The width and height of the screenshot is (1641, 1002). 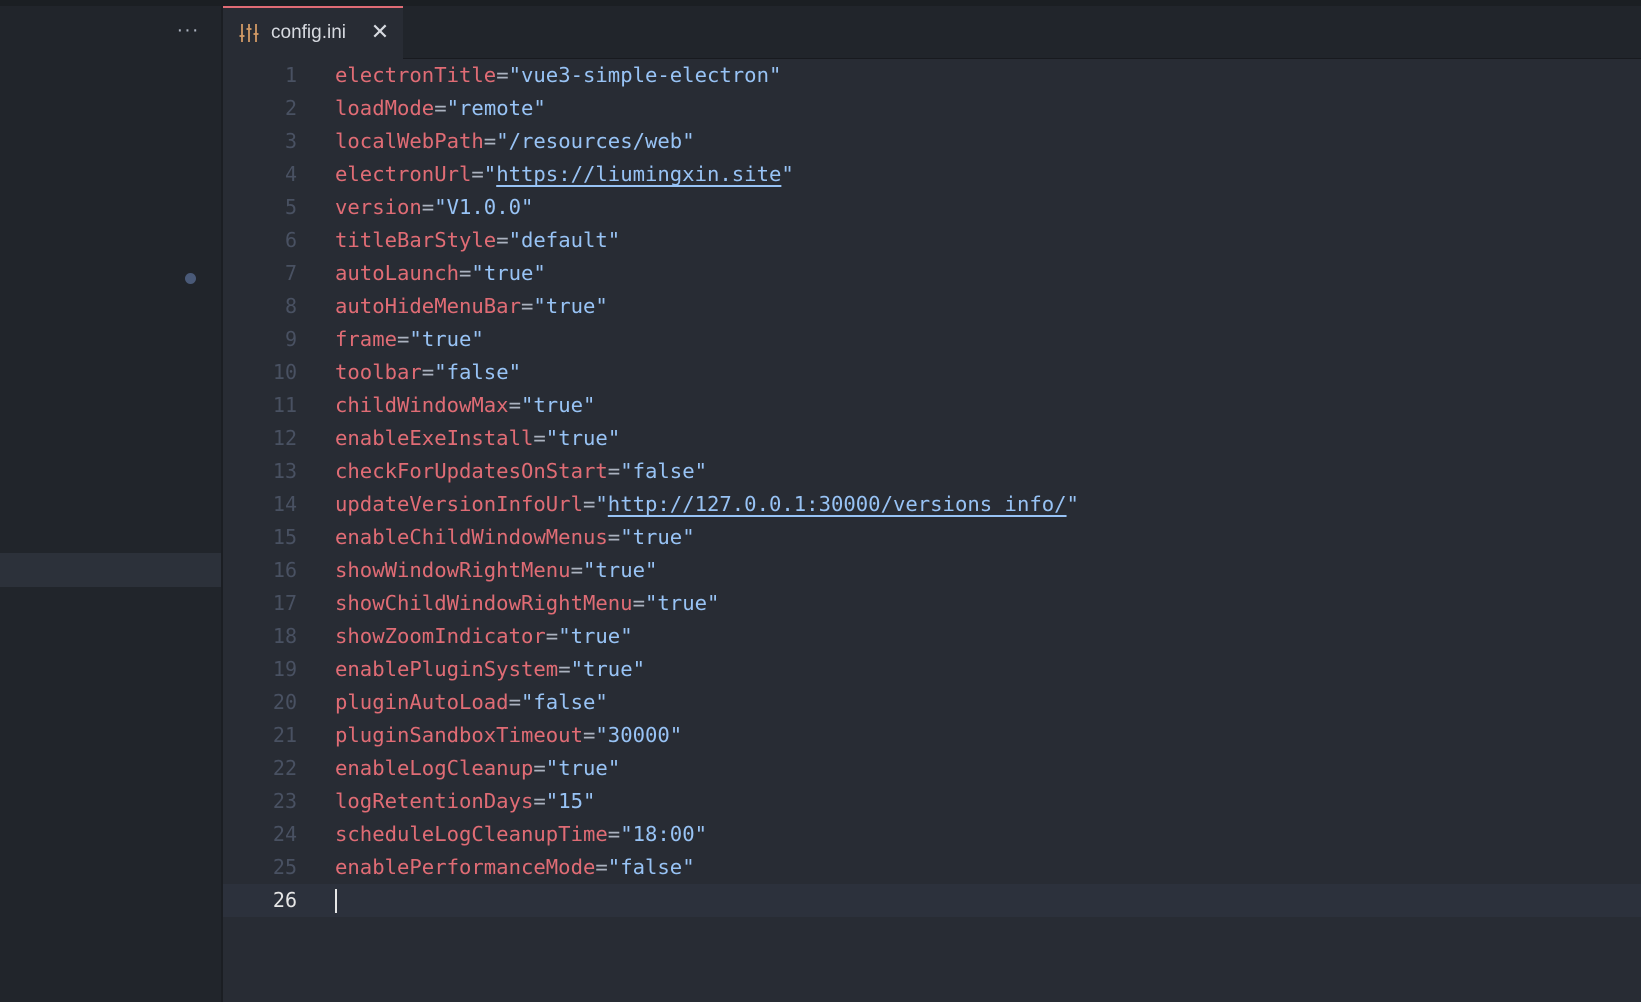 What do you see at coordinates (932, 702) in the screenshot?
I see `code-line: 20 pluginAutoLoad="false"` at bounding box center [932, 702].